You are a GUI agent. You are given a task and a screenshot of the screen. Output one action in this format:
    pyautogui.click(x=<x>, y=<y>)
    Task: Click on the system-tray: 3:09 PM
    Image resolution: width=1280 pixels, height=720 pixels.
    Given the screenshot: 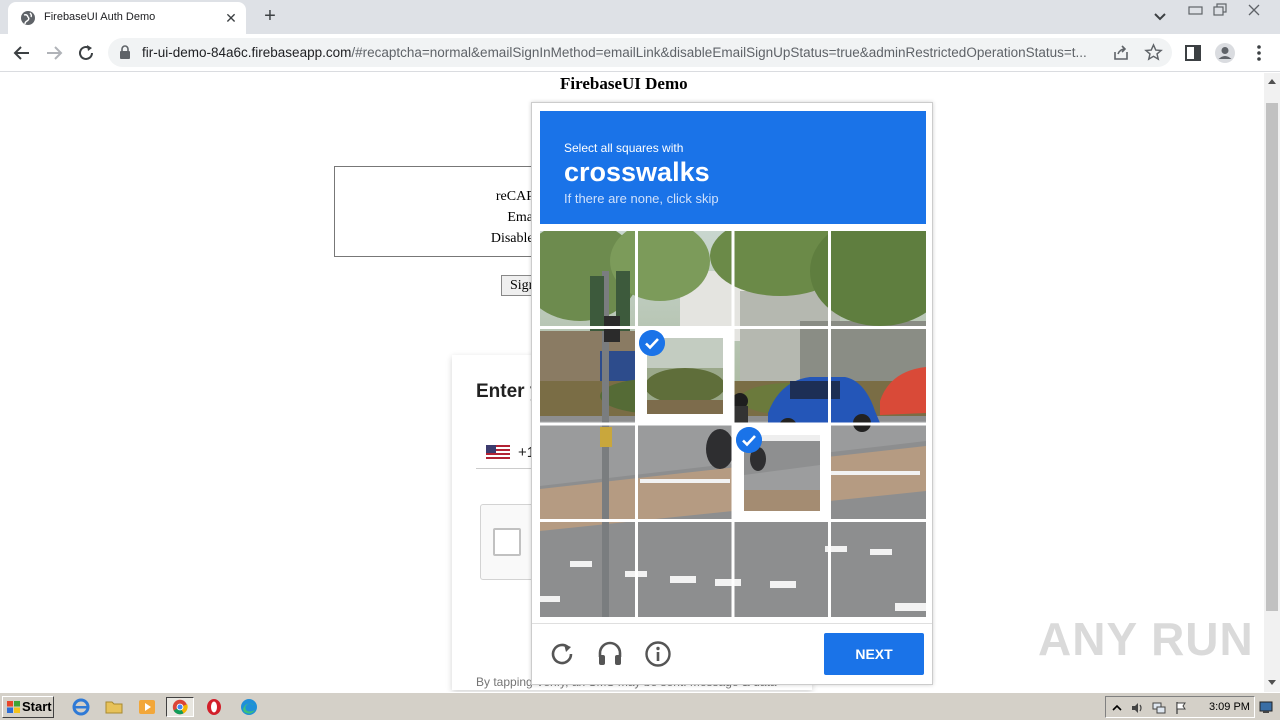 What is the action you would take?
    pyautogui.click(x=1180, y=707)
    